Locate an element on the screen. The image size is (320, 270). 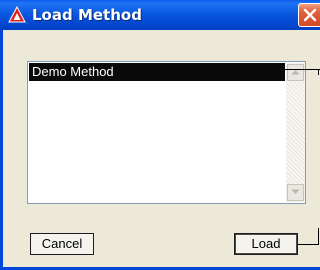
load-button: Load is located at coordinates (266, 244).